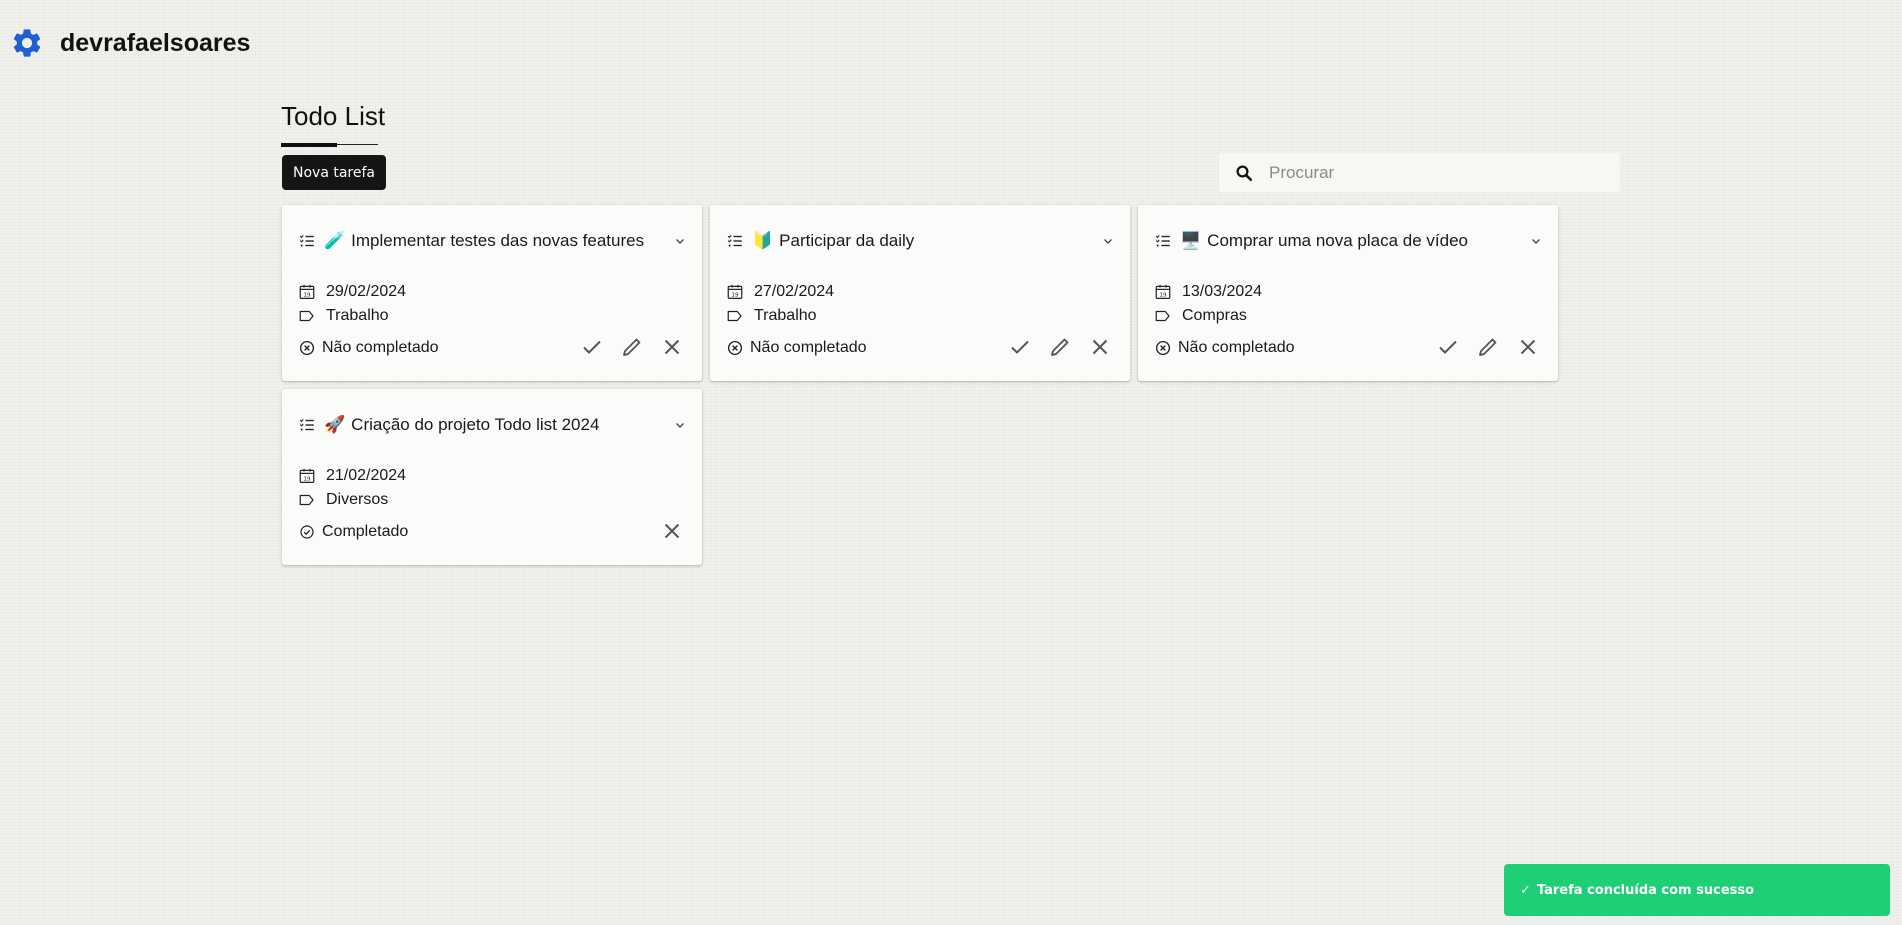 This screenshot has height=925, width=1902. What do you see at coordinates (1429, 172) in the screenshot?
I see `search-input` at bounding box center [1429, 172].